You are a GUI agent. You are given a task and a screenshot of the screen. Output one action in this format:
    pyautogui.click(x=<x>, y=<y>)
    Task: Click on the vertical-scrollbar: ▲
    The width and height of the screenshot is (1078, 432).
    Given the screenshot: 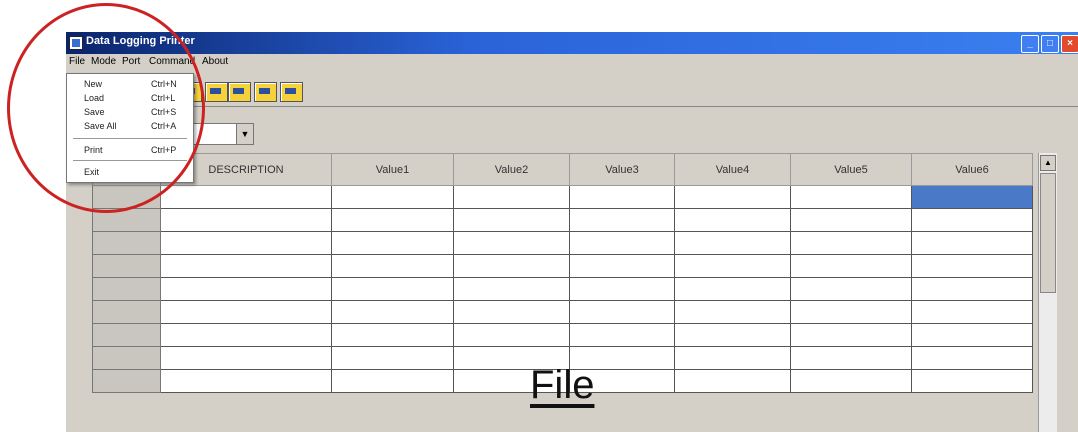 What is the action you would take?
    pyautogui.click(x=1047, y=292)
    